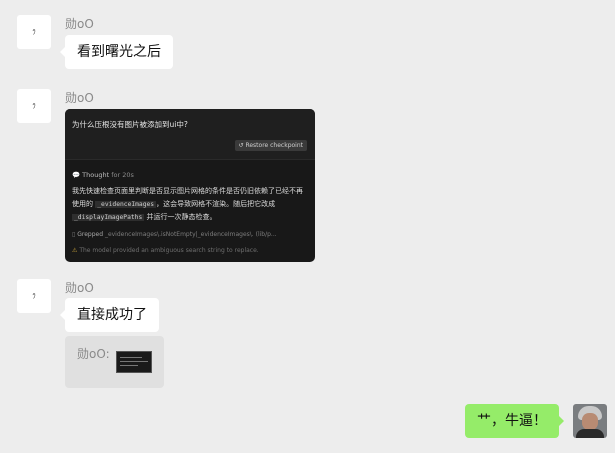 This screenshot has width=615, height=453. Describe the element at coordinates (514, 421) in the screenshot. I see `self-message-bubble: 艹，牛逼！` at that location.